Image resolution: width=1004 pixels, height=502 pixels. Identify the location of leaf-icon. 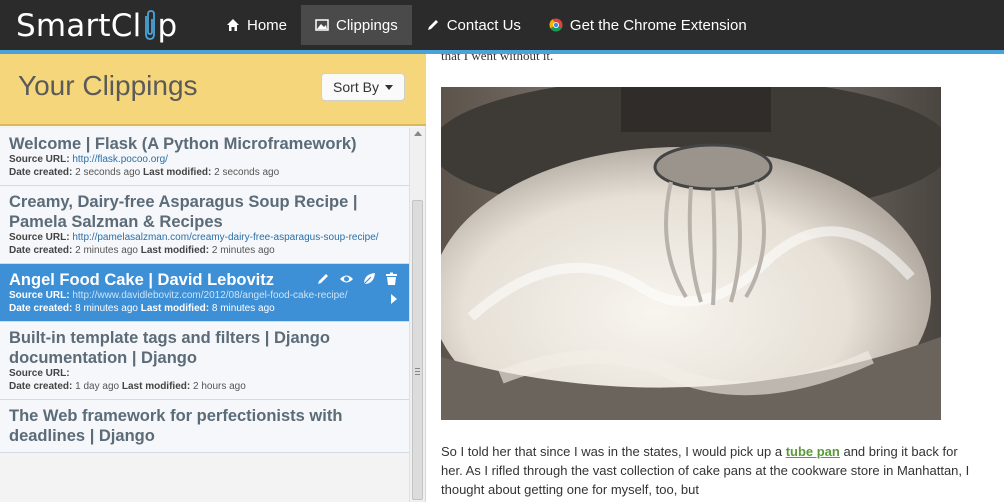
(369, 279).